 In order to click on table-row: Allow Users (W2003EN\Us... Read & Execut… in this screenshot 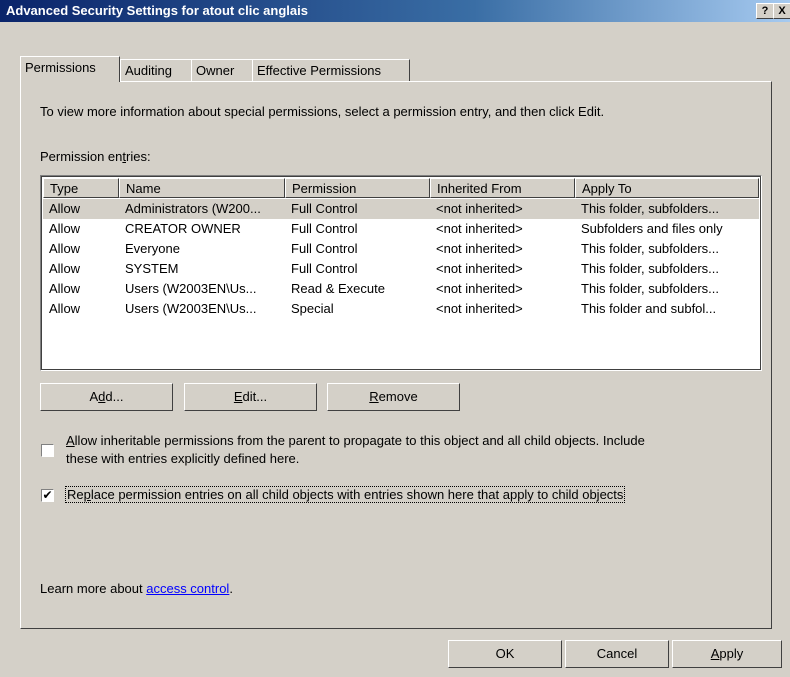, I will do `click(401, 289)`.